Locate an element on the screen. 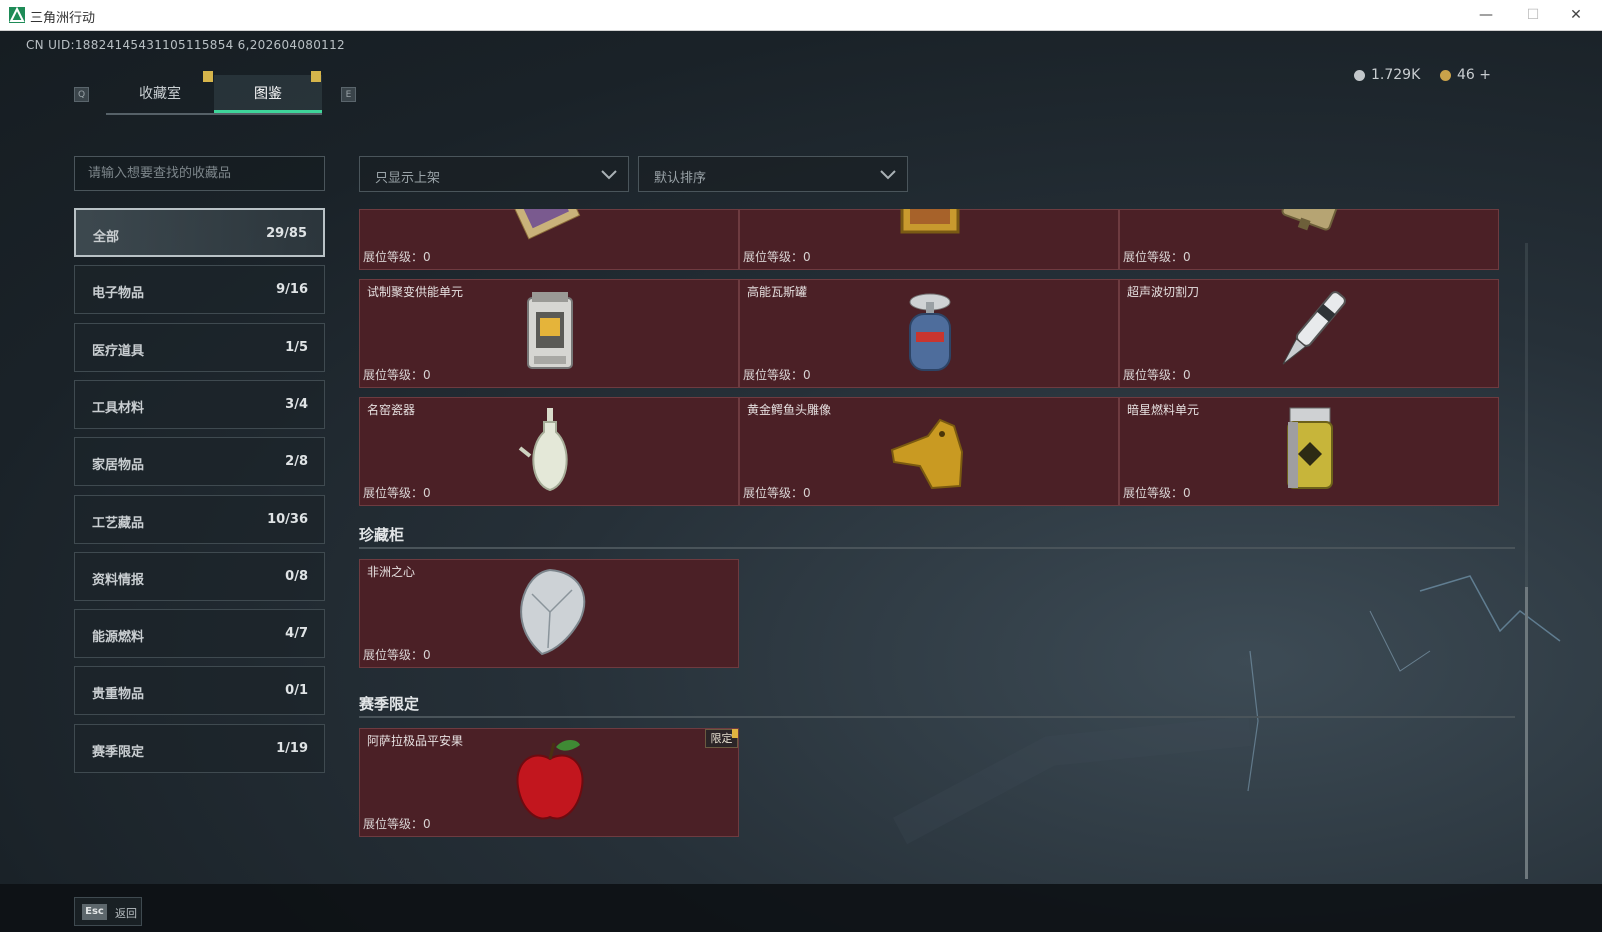 The height and width of the screenshot is (932, 1602). card-artifact-icon is located at coordinates (550, 242).